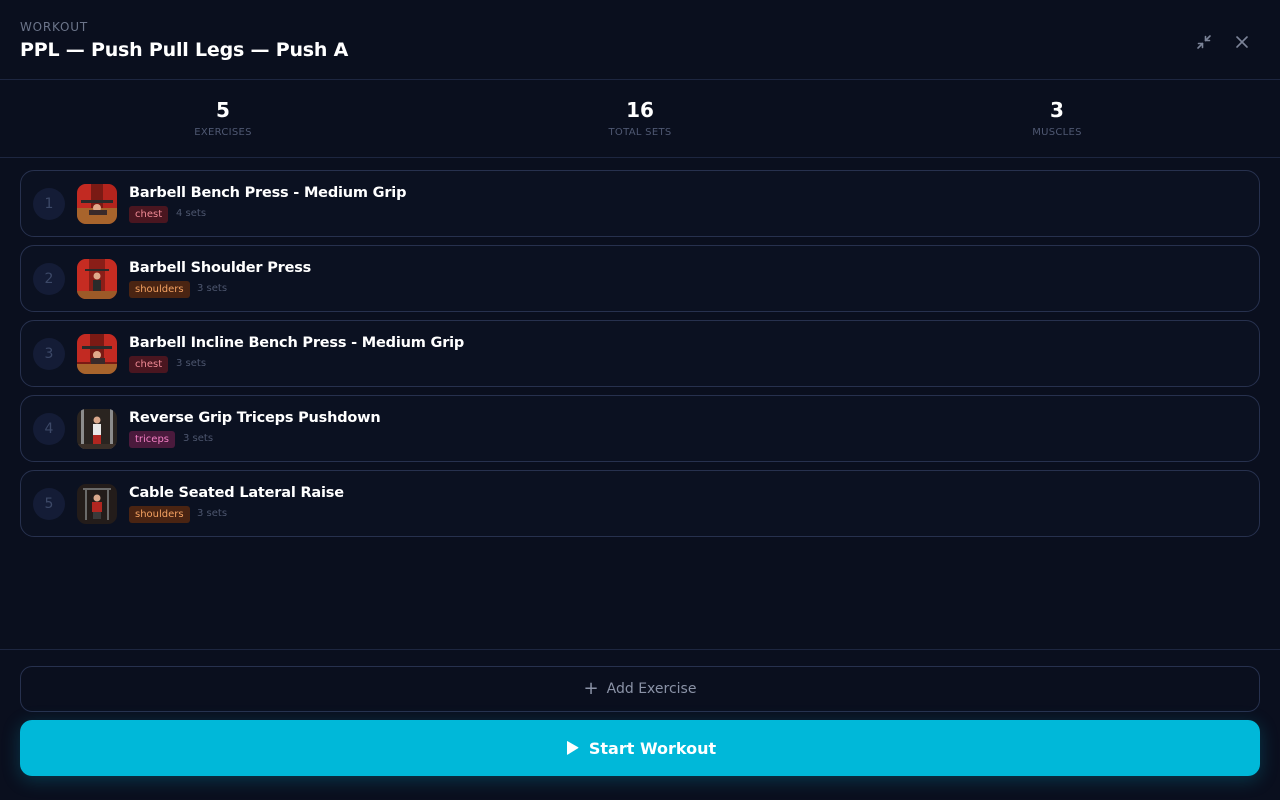  What do you see at coordinates (97, 279) in the screenshot?
I see `shoulder-press-photo-icon` at bounding box center [97, 279].